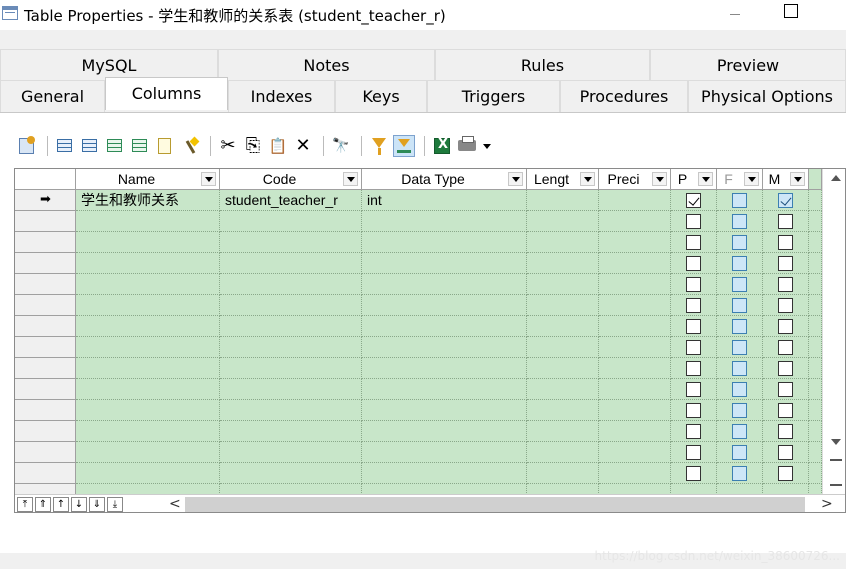  I want to click on filter-active-icon, so click(404, 146).